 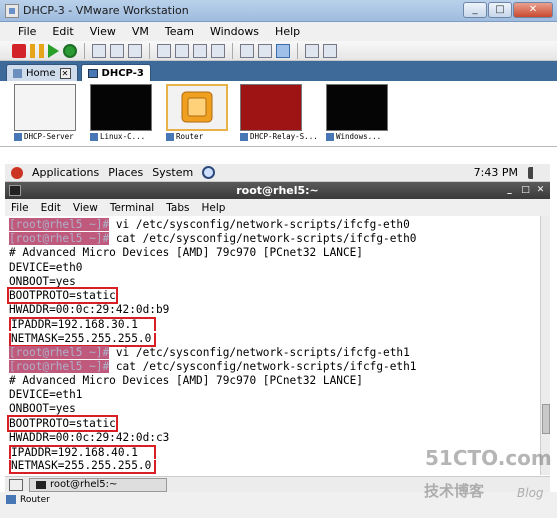 I want to click on terminal-title-bar: root@rhel5:~ _ □ ✕, so click(x=277, y=190).